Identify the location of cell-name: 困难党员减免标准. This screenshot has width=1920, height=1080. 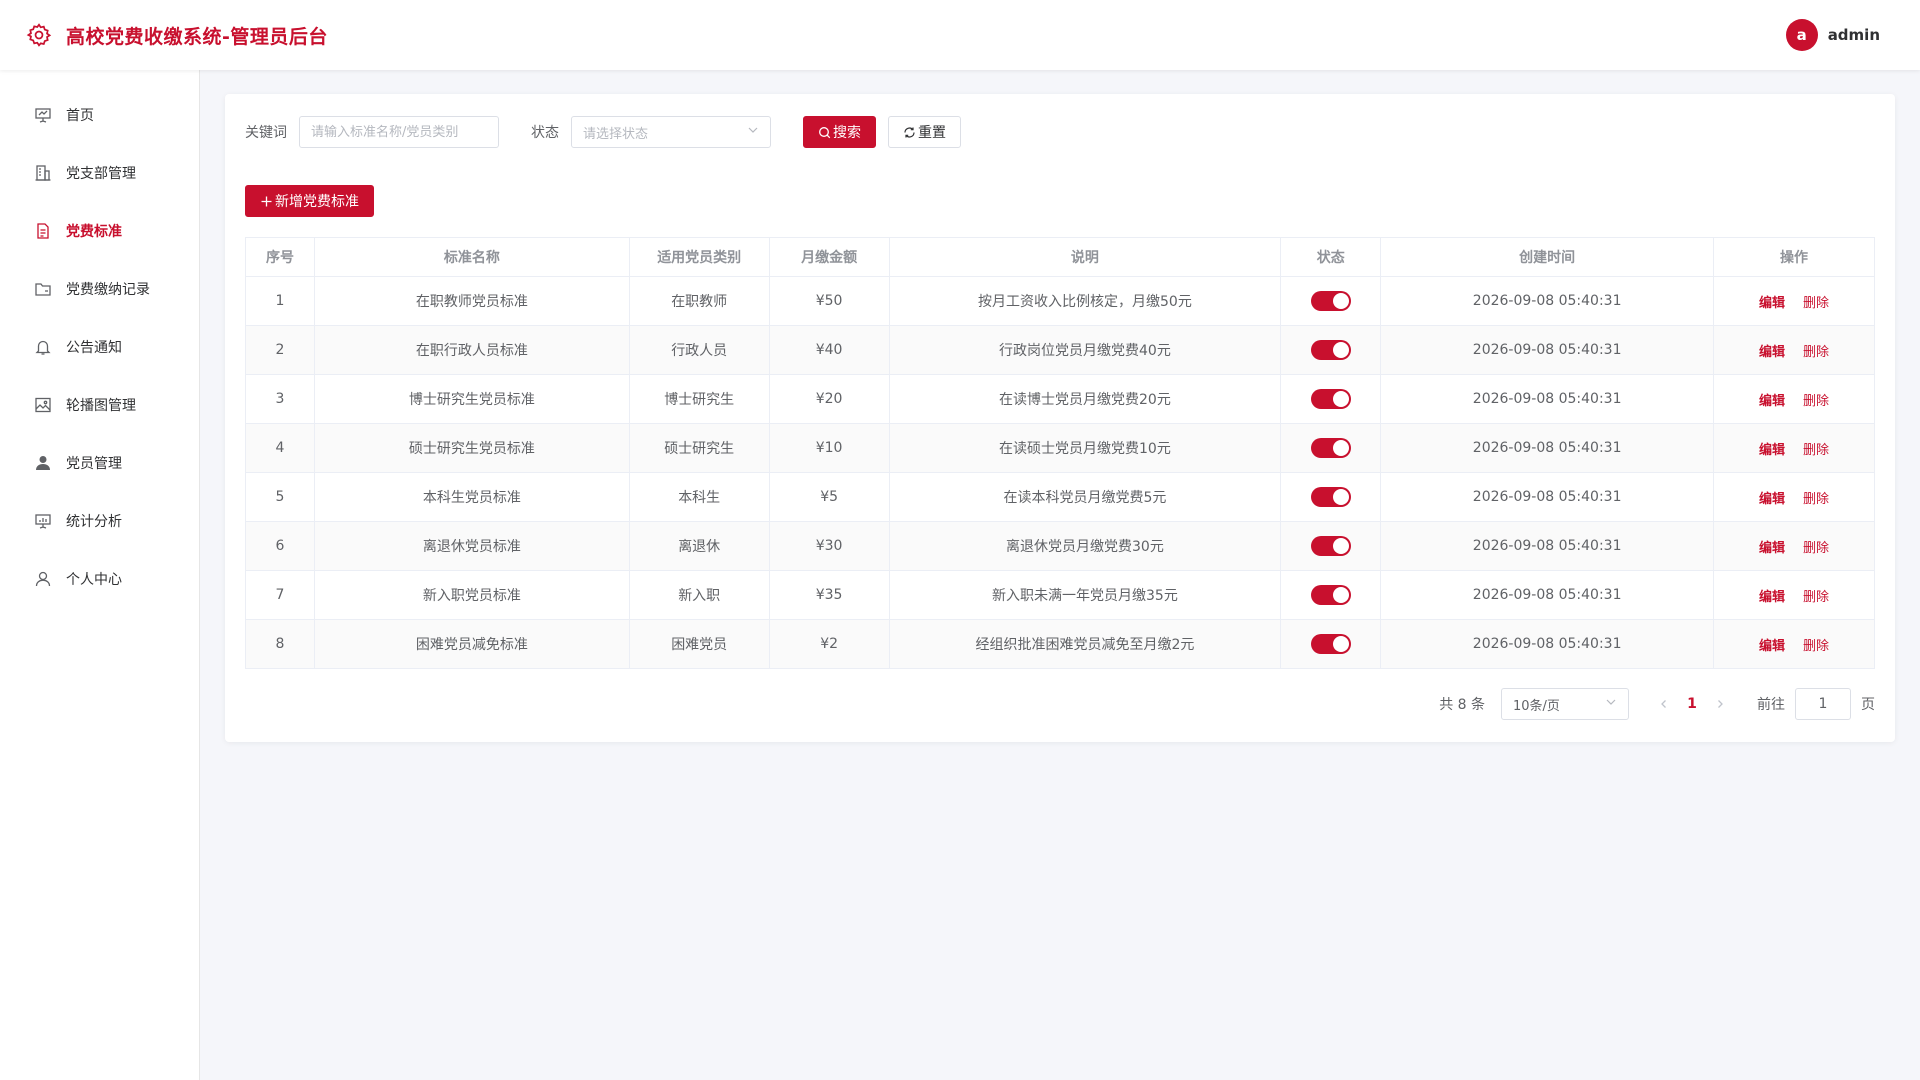
(471, 644).